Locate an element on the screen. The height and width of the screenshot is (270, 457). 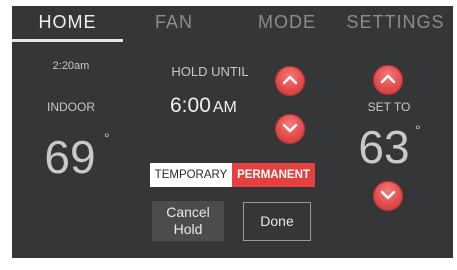
hold-until-time: 6:00 AM is located at coordinates (203, 106).